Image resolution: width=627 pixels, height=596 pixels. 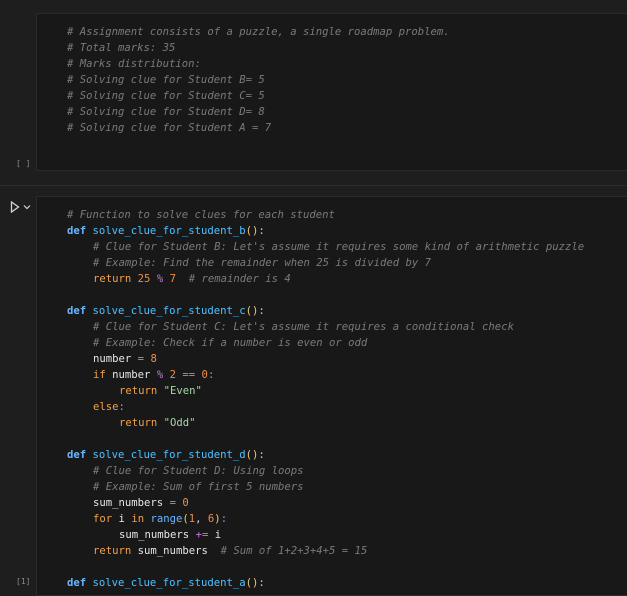 I want to click on code-line: # Marks distribution:, so click(x=134, y=64).